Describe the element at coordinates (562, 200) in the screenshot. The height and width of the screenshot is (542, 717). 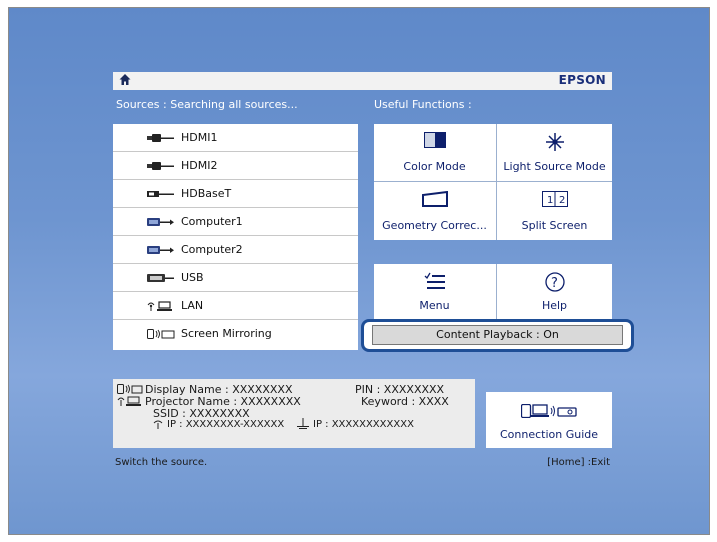
I see `svg-text: 2` at that location.